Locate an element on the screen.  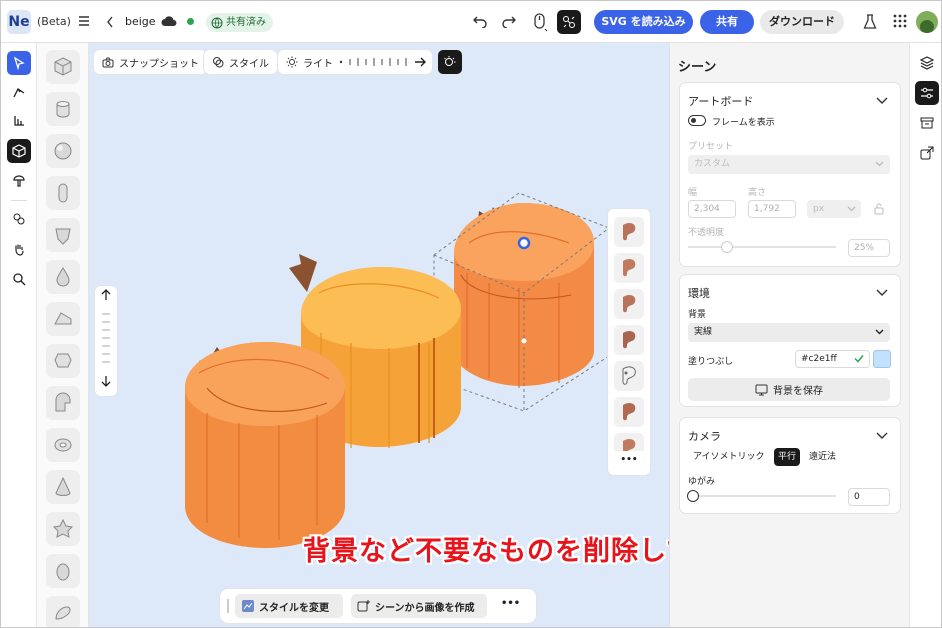
lock-icon is located at coordinates (879, 210).